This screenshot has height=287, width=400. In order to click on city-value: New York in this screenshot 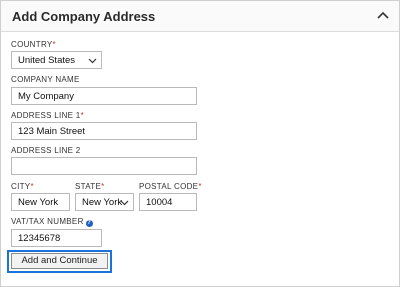, I will do `click(38, 202)`.